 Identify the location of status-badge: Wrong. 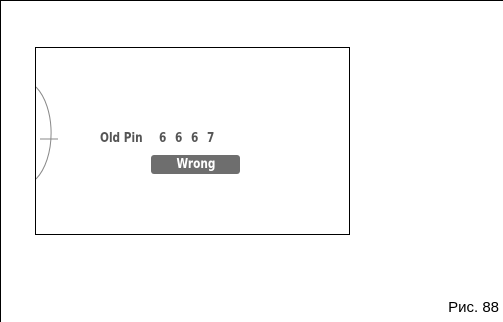
(195, 164).